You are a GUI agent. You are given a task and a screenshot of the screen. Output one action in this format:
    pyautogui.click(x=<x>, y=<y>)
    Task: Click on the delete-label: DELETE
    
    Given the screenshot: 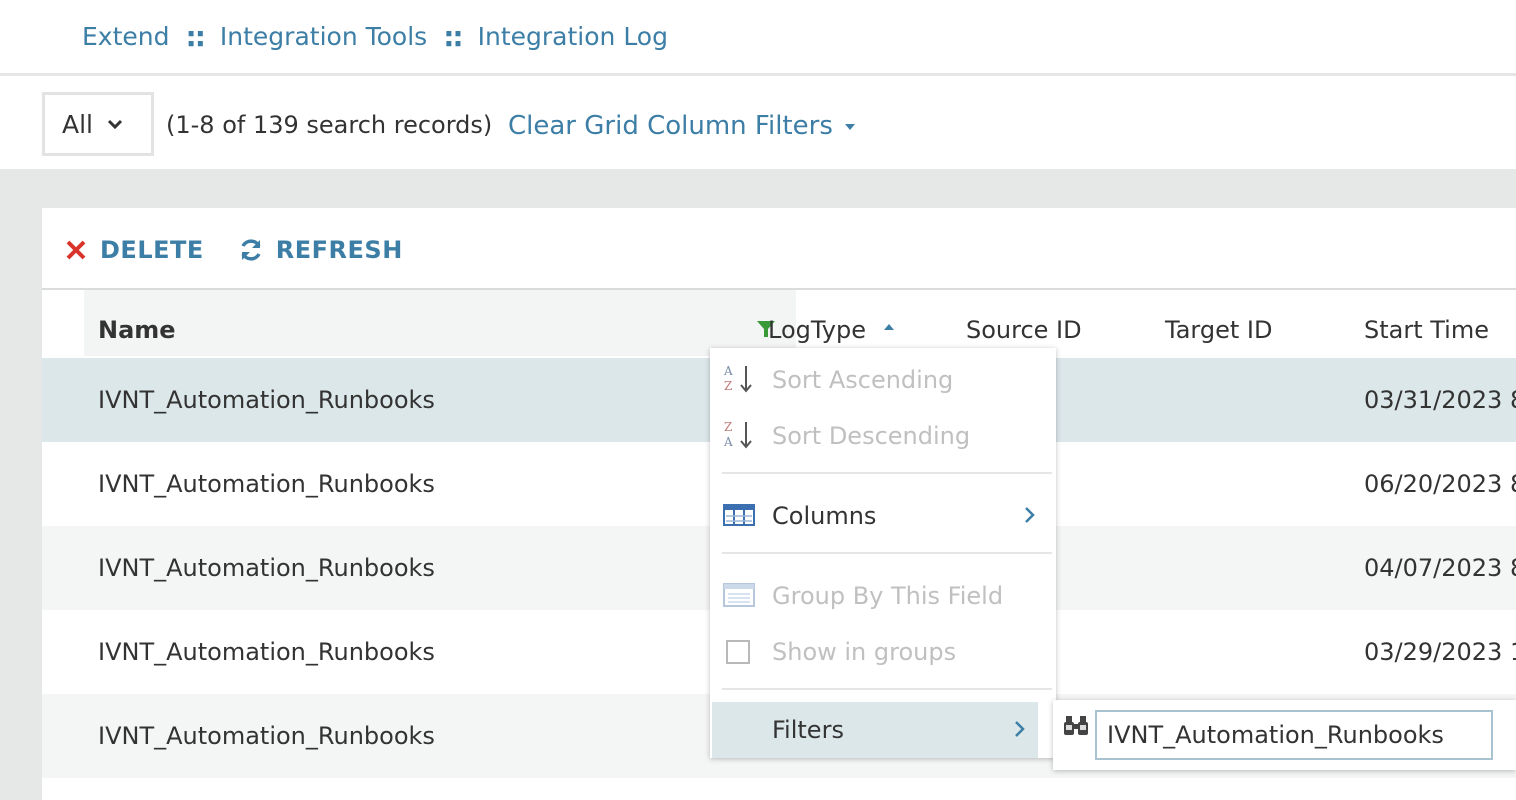 What is the action you would take?
    pyautogui.click(x=152, y=250)
    